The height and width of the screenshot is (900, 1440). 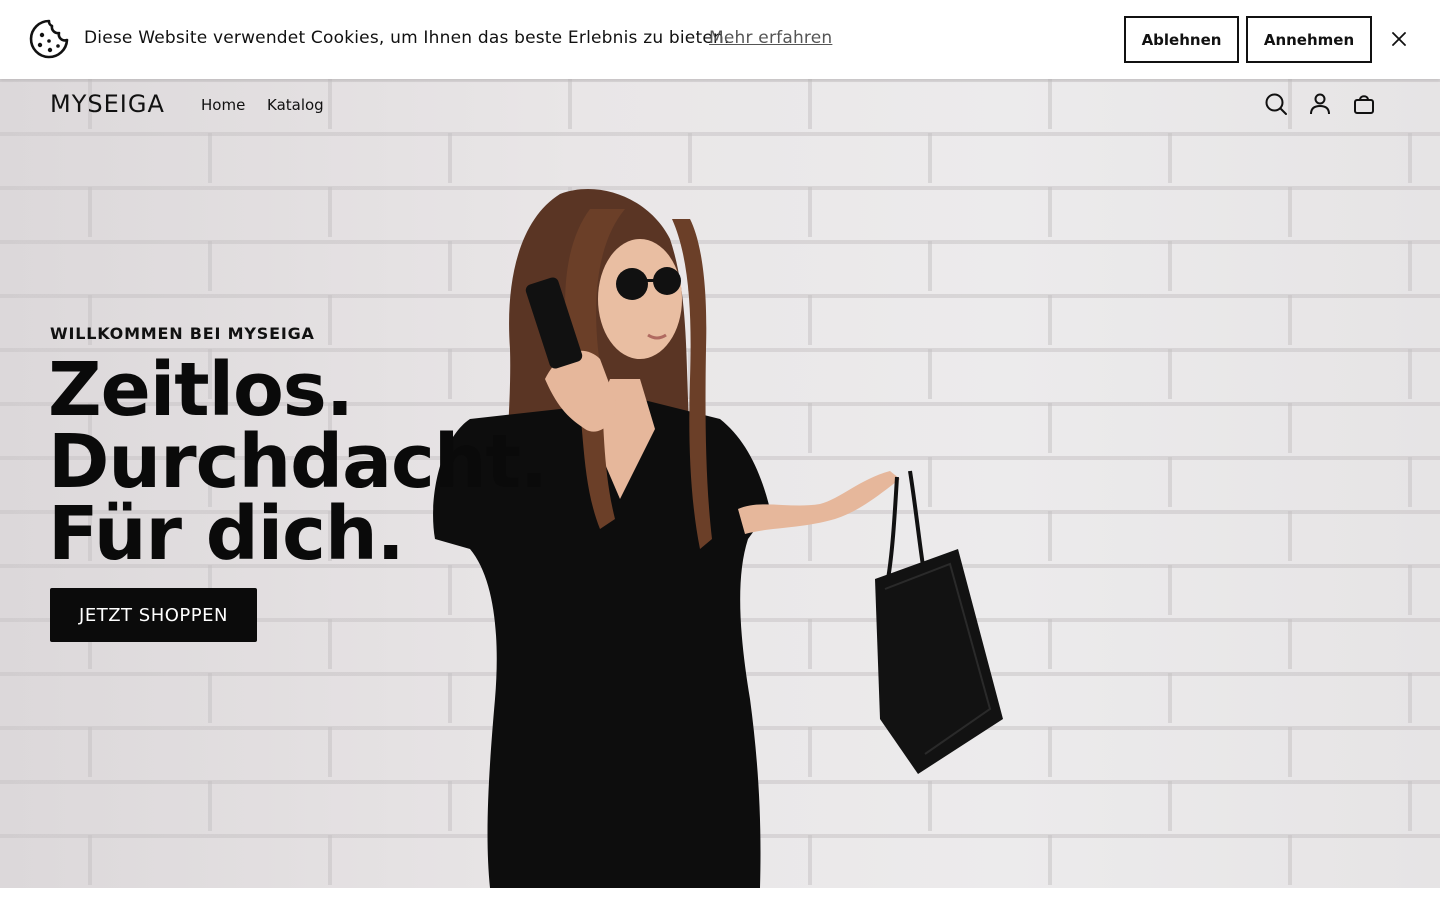 I want to click on shop-now-button: JETZT SHOPPEN, so click(x=153, y=615).